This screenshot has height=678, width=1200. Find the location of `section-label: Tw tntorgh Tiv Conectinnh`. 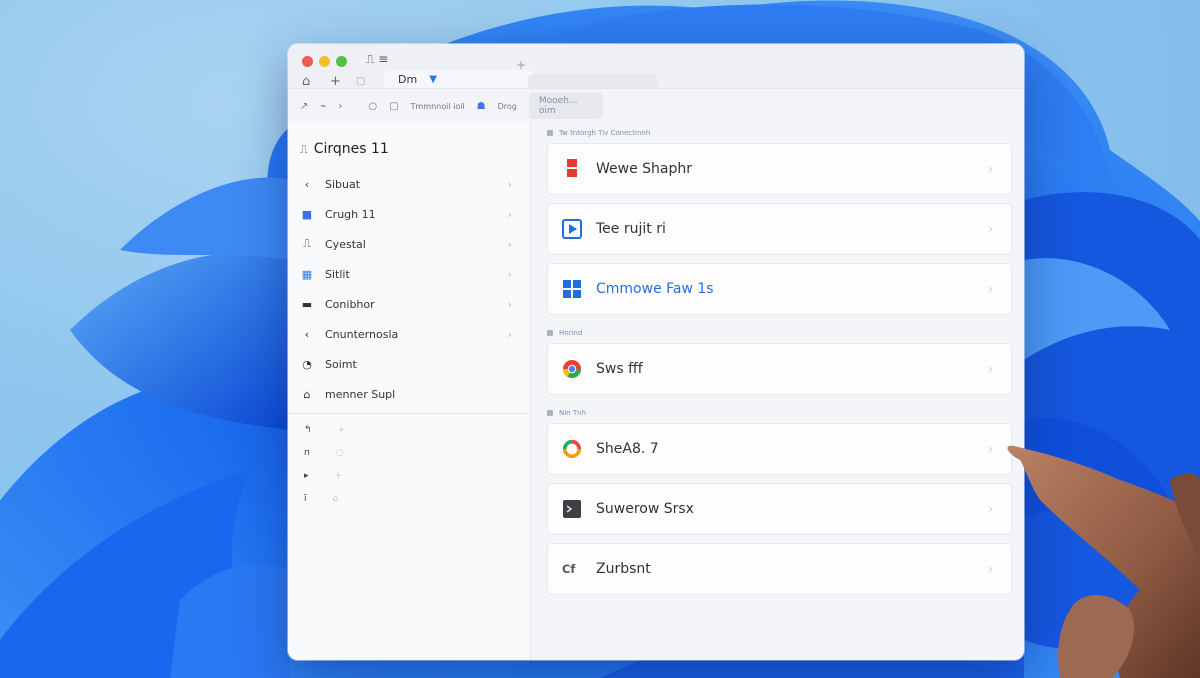

section-label: Tw tntorgh Tiv Conectinnh is located at coordinates (779, 133).